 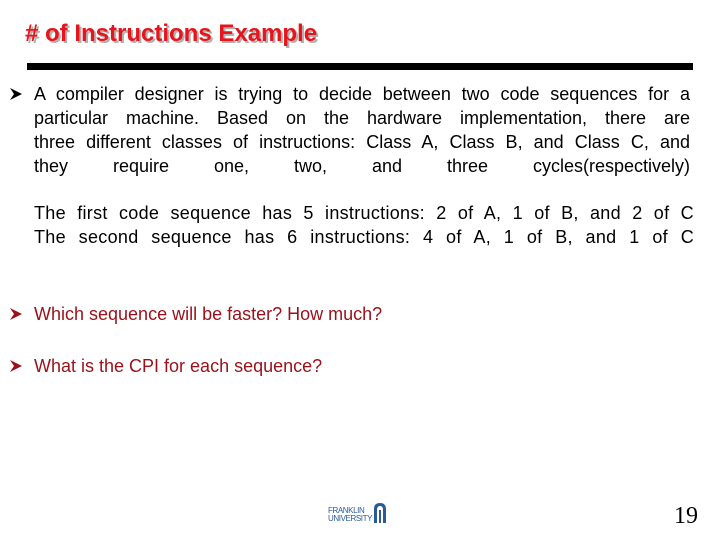 What do you see at coordinates (178, 366) in the screenshot?
I see `question-cpi: What is the CPI for each sequence?` at bounding box center [178, 366].